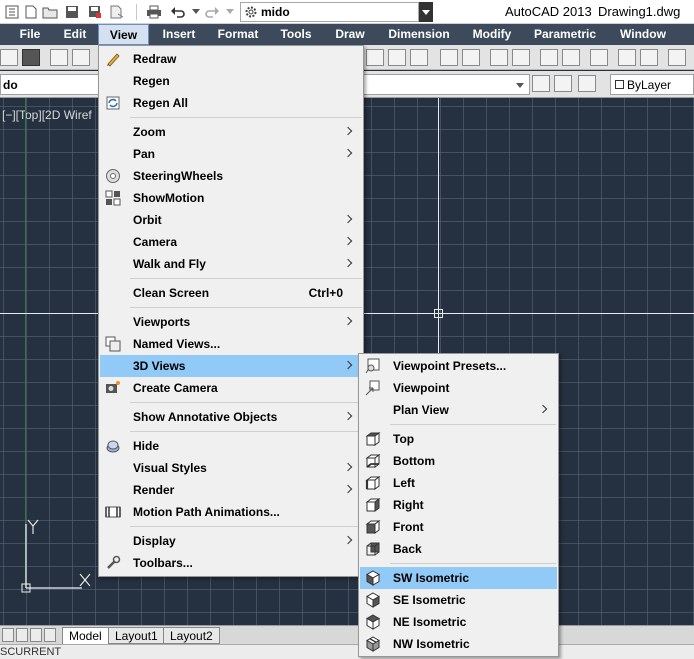 The height and width of the screenshot is (659, 694). Describe the element at coordinates (649, 57) in the screenshot. I see `workspace-settings-icon` at that location.